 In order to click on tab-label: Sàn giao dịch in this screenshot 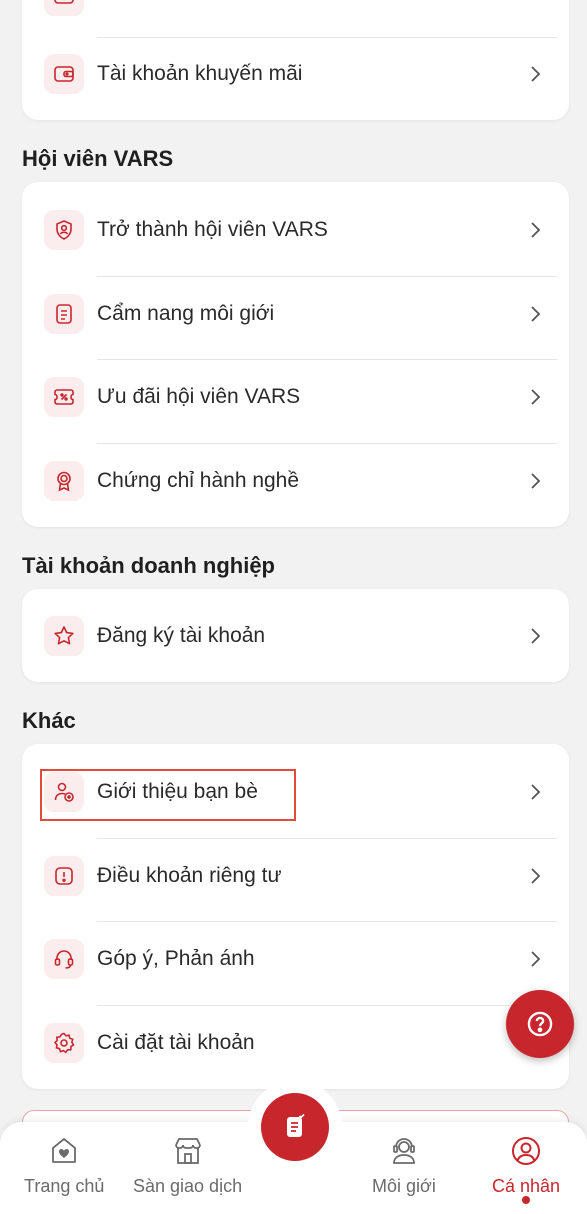, I will do `click(188, 1186)`.